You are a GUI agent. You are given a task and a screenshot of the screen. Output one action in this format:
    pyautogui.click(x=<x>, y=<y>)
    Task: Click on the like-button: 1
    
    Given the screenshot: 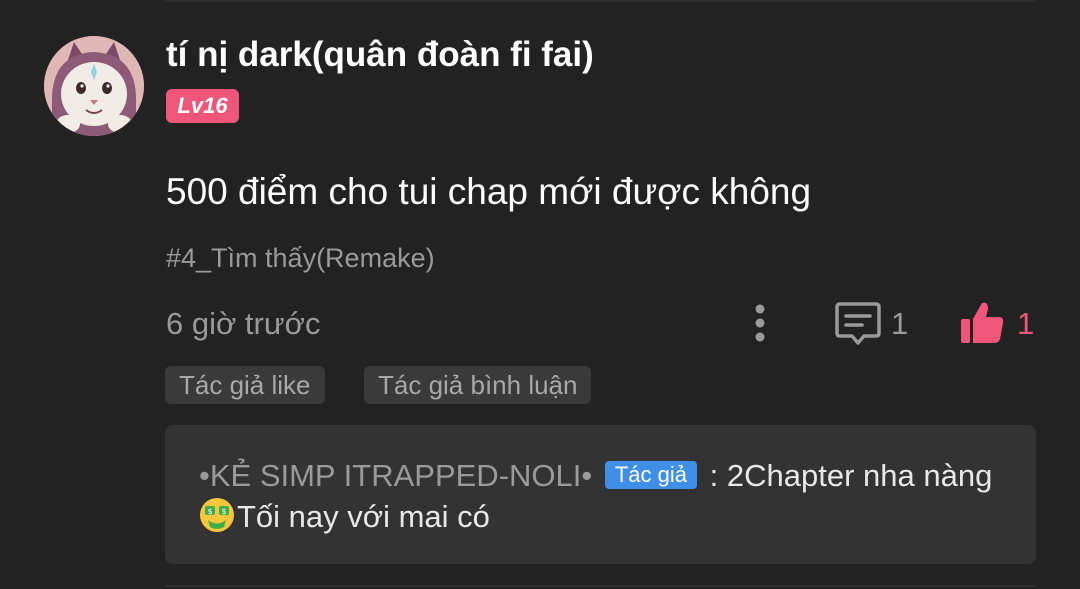 What is the action you would take?
    pyautogui.click(x=1003, y=323)
    